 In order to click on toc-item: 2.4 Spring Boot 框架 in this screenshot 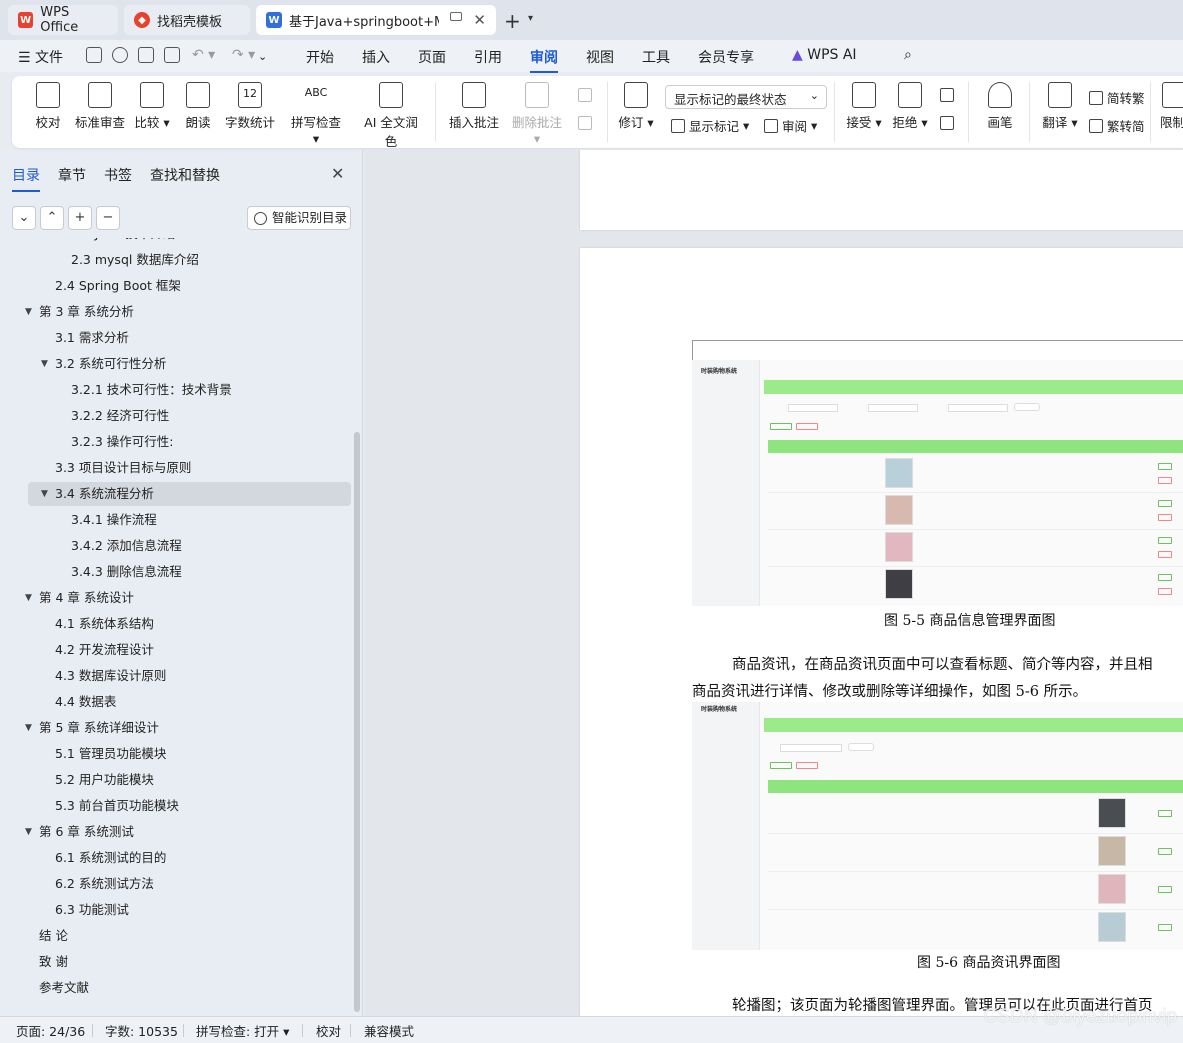, I will do `click(189, 286)`.